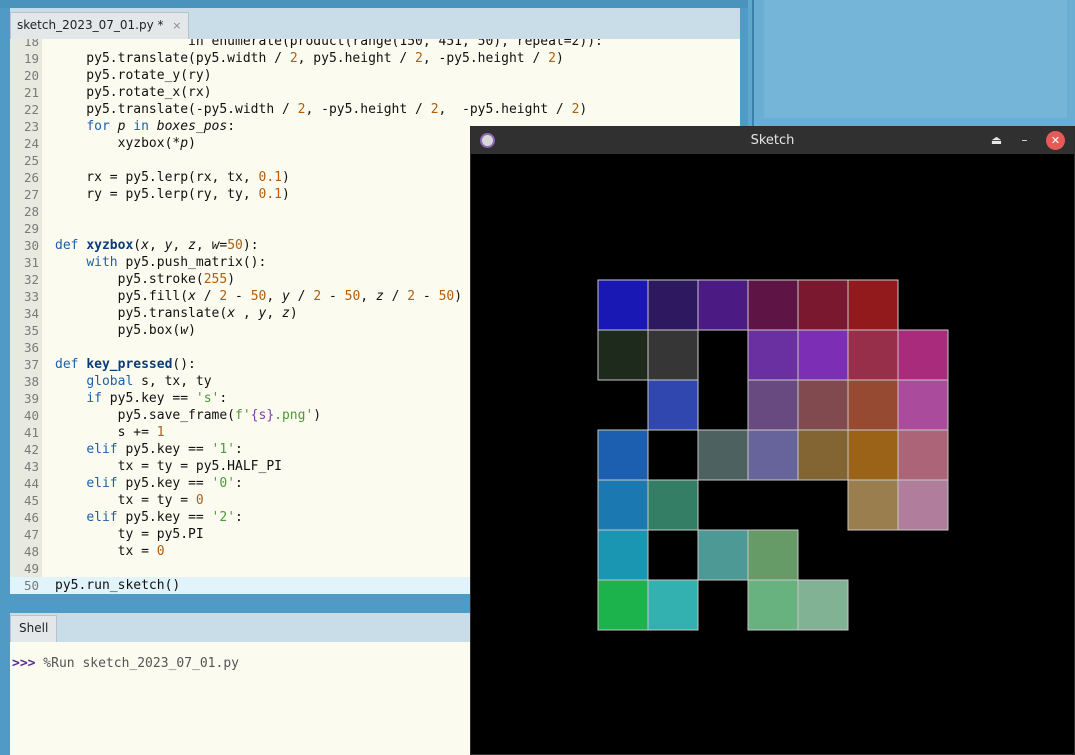 The image size is (1075, 755). Describe the element at coordinates (207, 398) in the screenshot. I see `code-token: 's'` at that location.